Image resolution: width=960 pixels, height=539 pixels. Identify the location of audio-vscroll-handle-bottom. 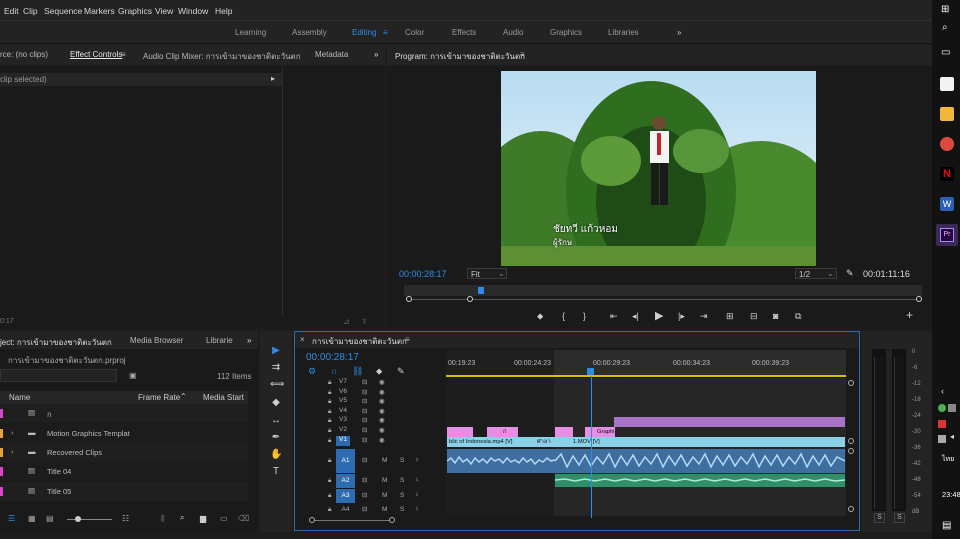
(851, 509).